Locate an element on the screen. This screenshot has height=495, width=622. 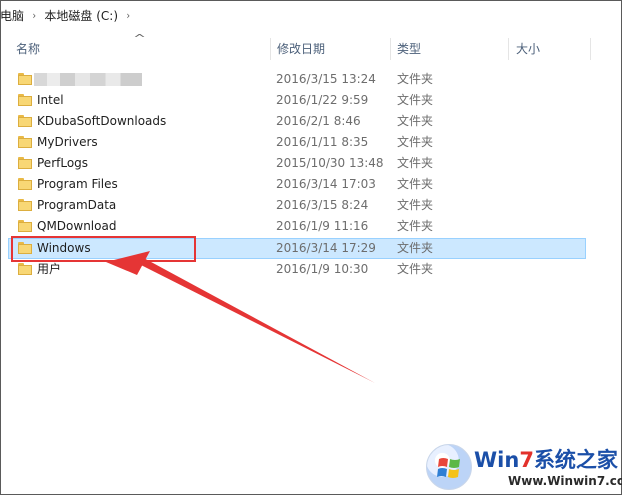
watermark-url: Www.Winwin7.com is located at coordinates (565, 481).